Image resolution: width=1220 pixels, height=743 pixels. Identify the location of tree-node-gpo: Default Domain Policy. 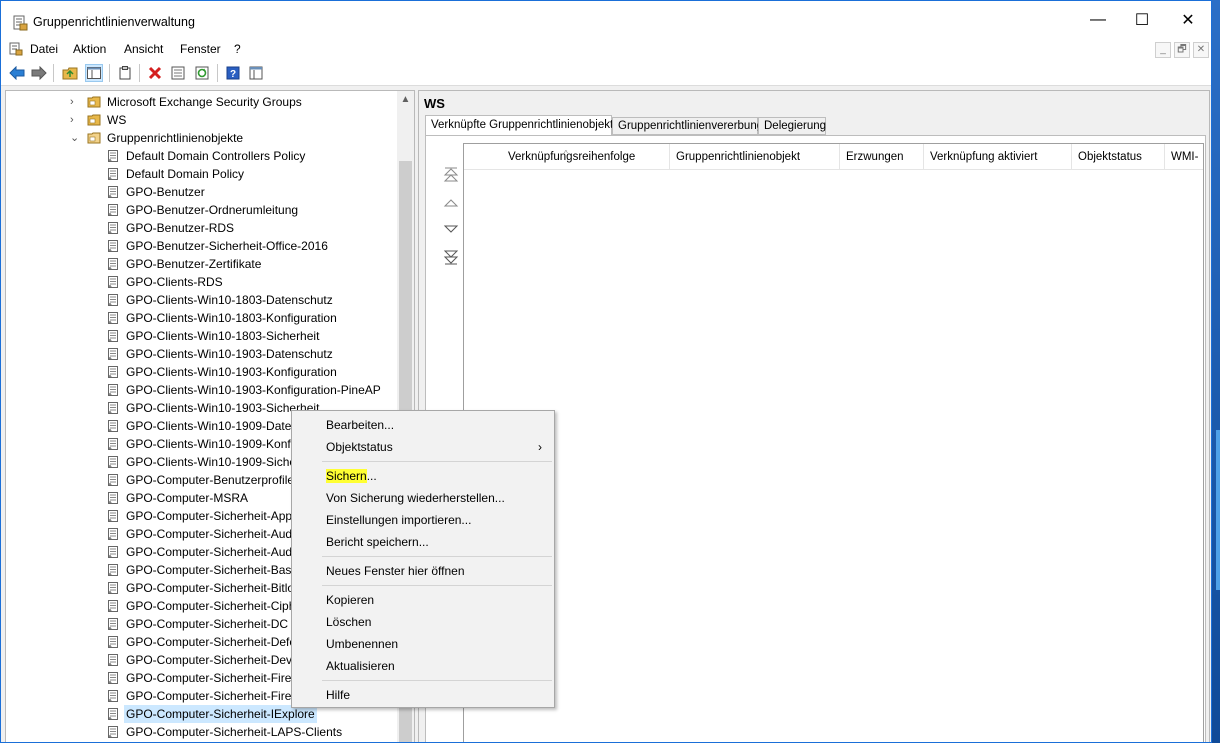
(249, 174).